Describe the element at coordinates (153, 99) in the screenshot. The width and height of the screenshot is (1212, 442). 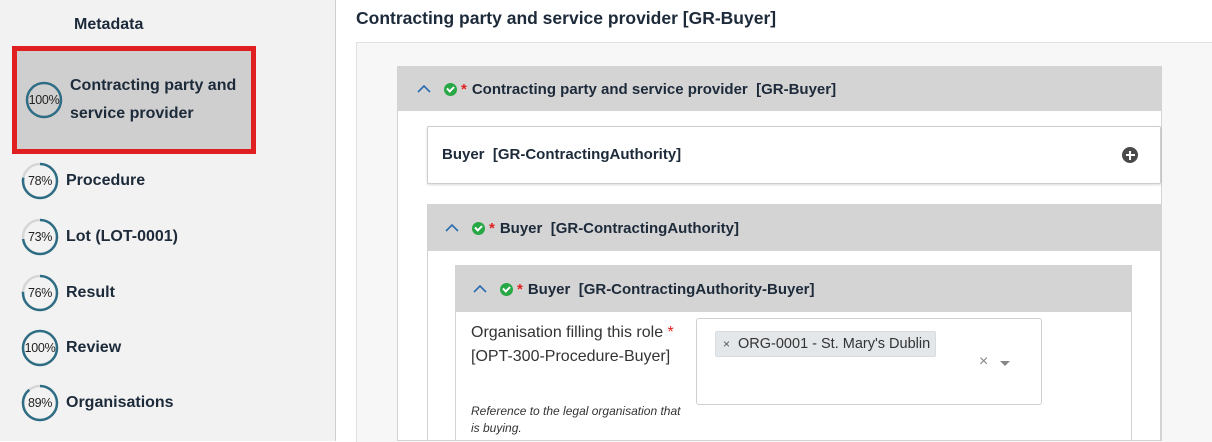
I see `sidebar-item-label: Contracting party and service provider` at that location.